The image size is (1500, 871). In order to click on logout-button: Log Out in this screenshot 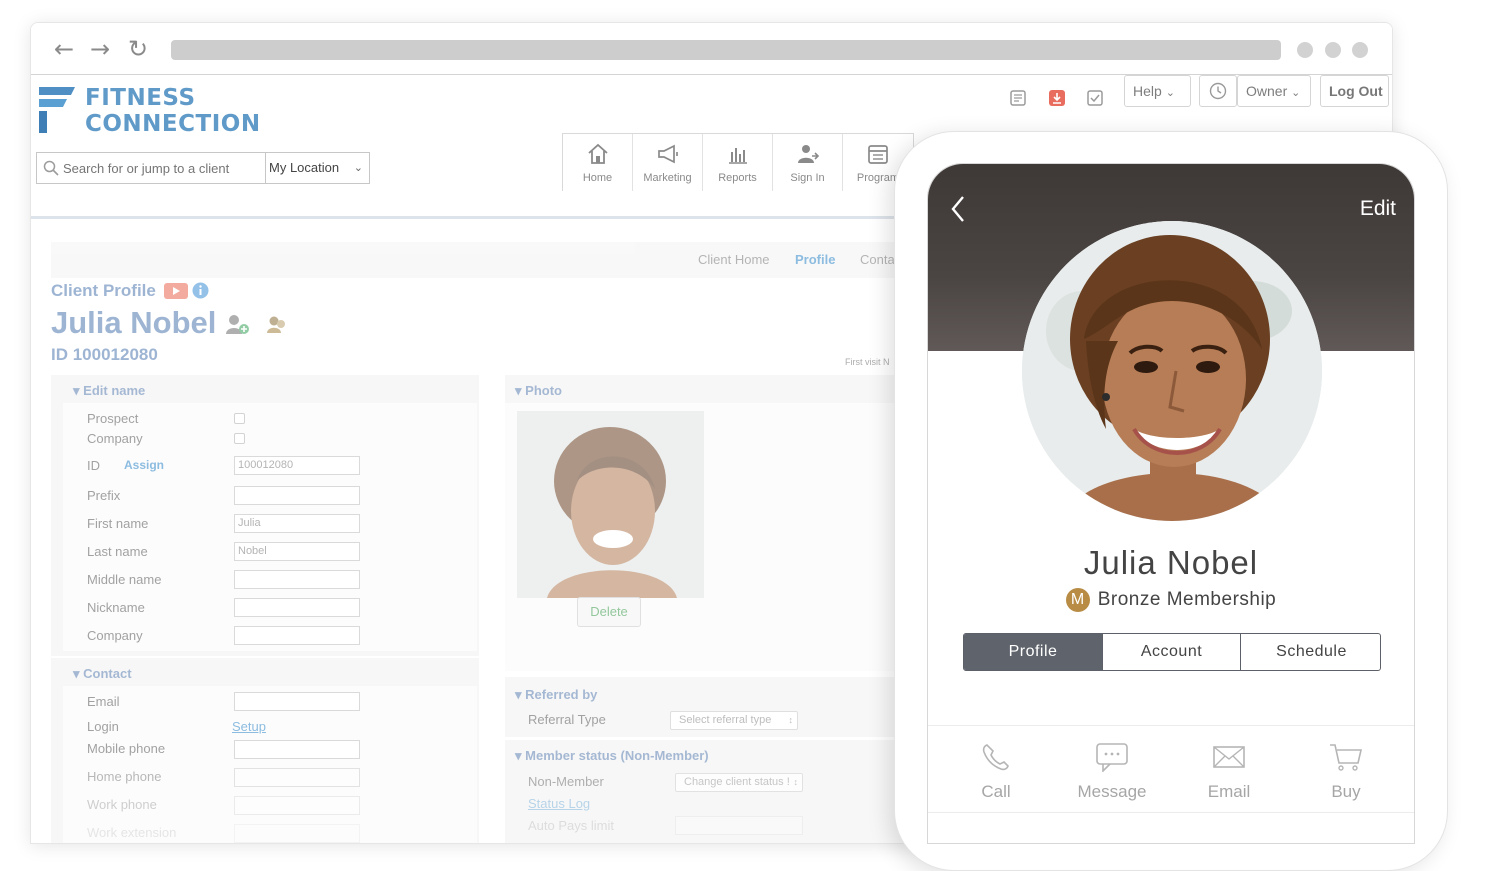, I will do `click(1354, 91)`.